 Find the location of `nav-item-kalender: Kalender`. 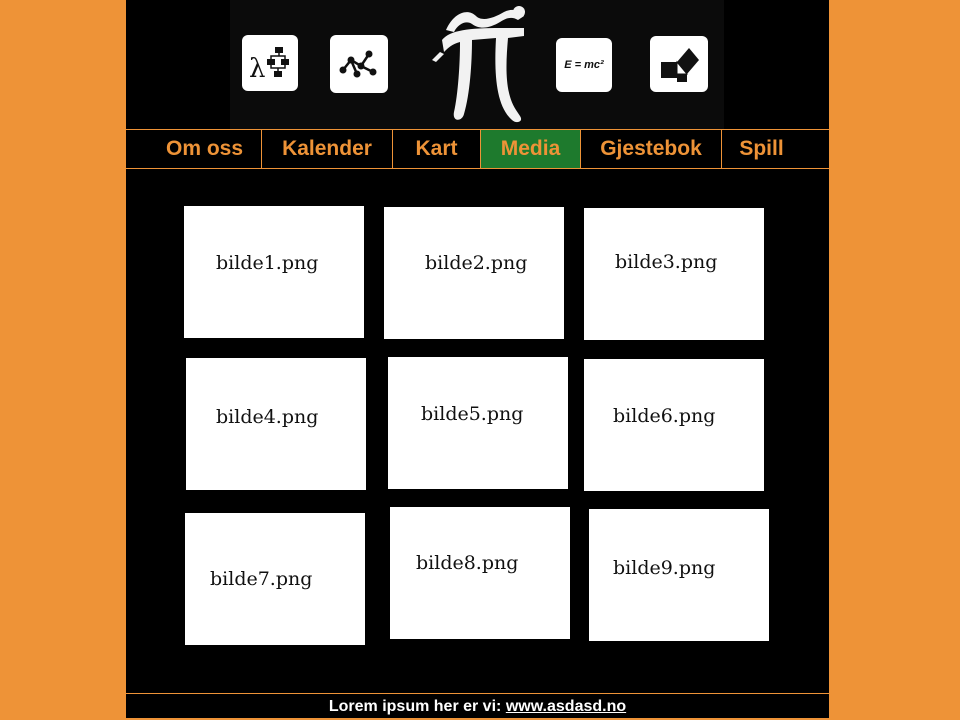

nav-item-kalender: Kalender is located at coordinates (327, 149).